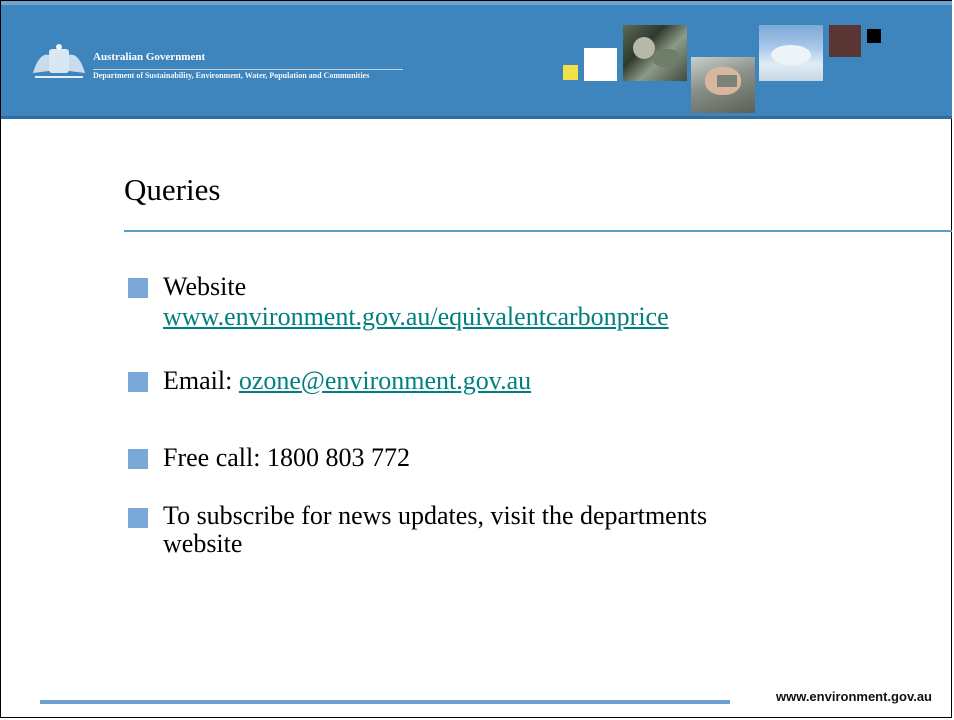  What do you see at coordinates (385, 702) in the screenshot?
I see `footer-divider` at bounding box center [385, 702].